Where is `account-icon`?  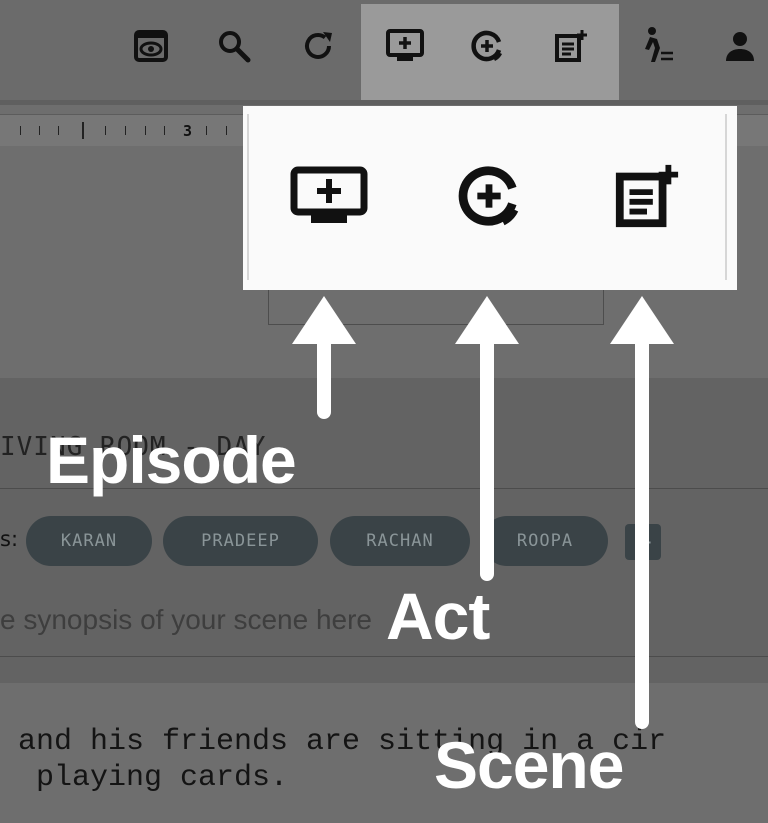 account-icon is located at coordinates (740, 46).